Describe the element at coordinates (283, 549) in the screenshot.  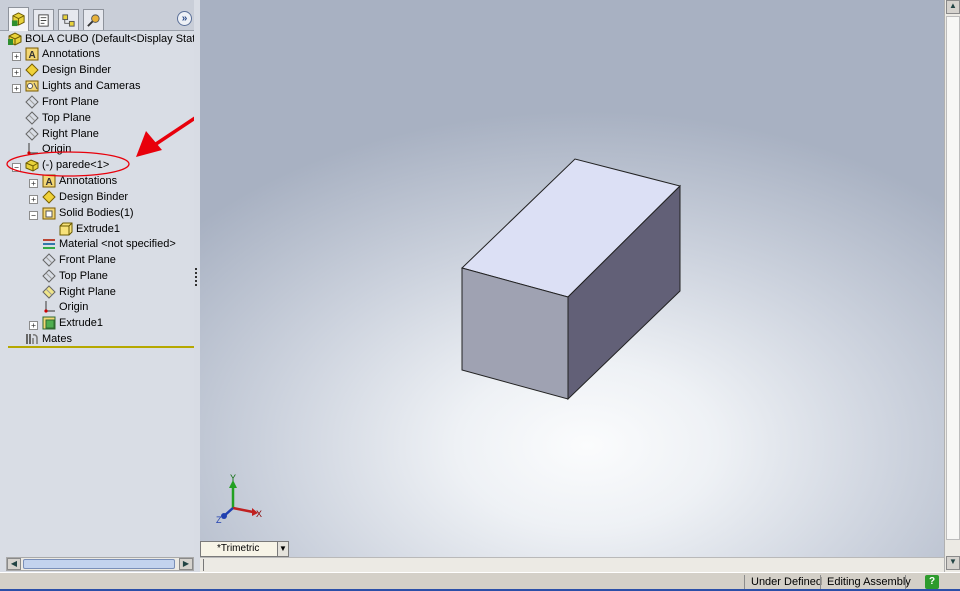
I see `dropdown-arrow-icon: ▼` at that location.